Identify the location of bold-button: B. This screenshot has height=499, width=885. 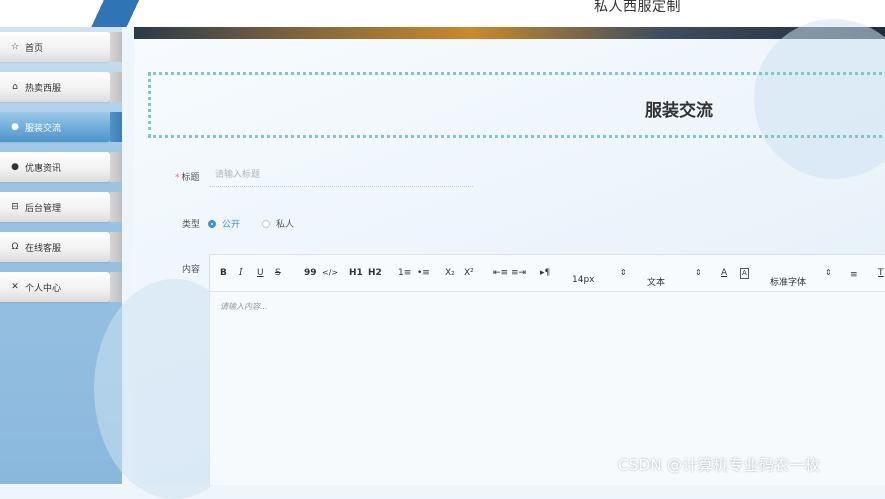
(223, 273).